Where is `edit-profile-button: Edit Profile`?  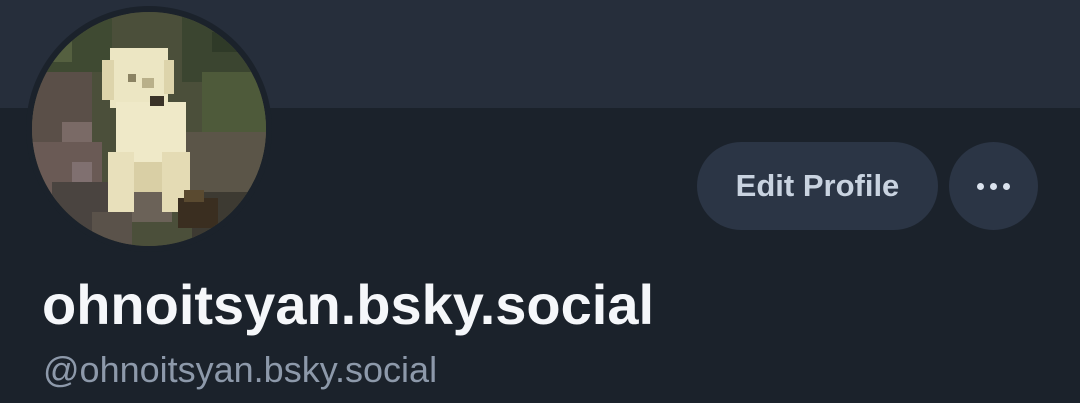
edit-profile-button: Edit Profile is located at coordinates (817, 186).